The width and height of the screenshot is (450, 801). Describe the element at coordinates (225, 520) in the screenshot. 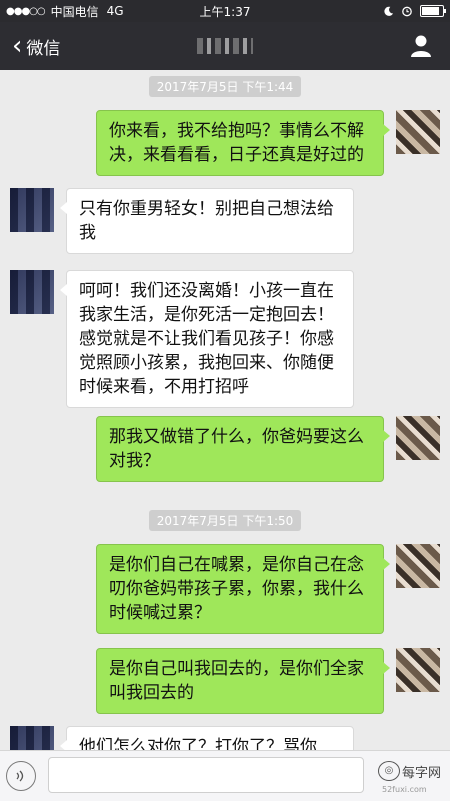

I see `timestamp: 2017年7月5日 下午1:50` at that location.